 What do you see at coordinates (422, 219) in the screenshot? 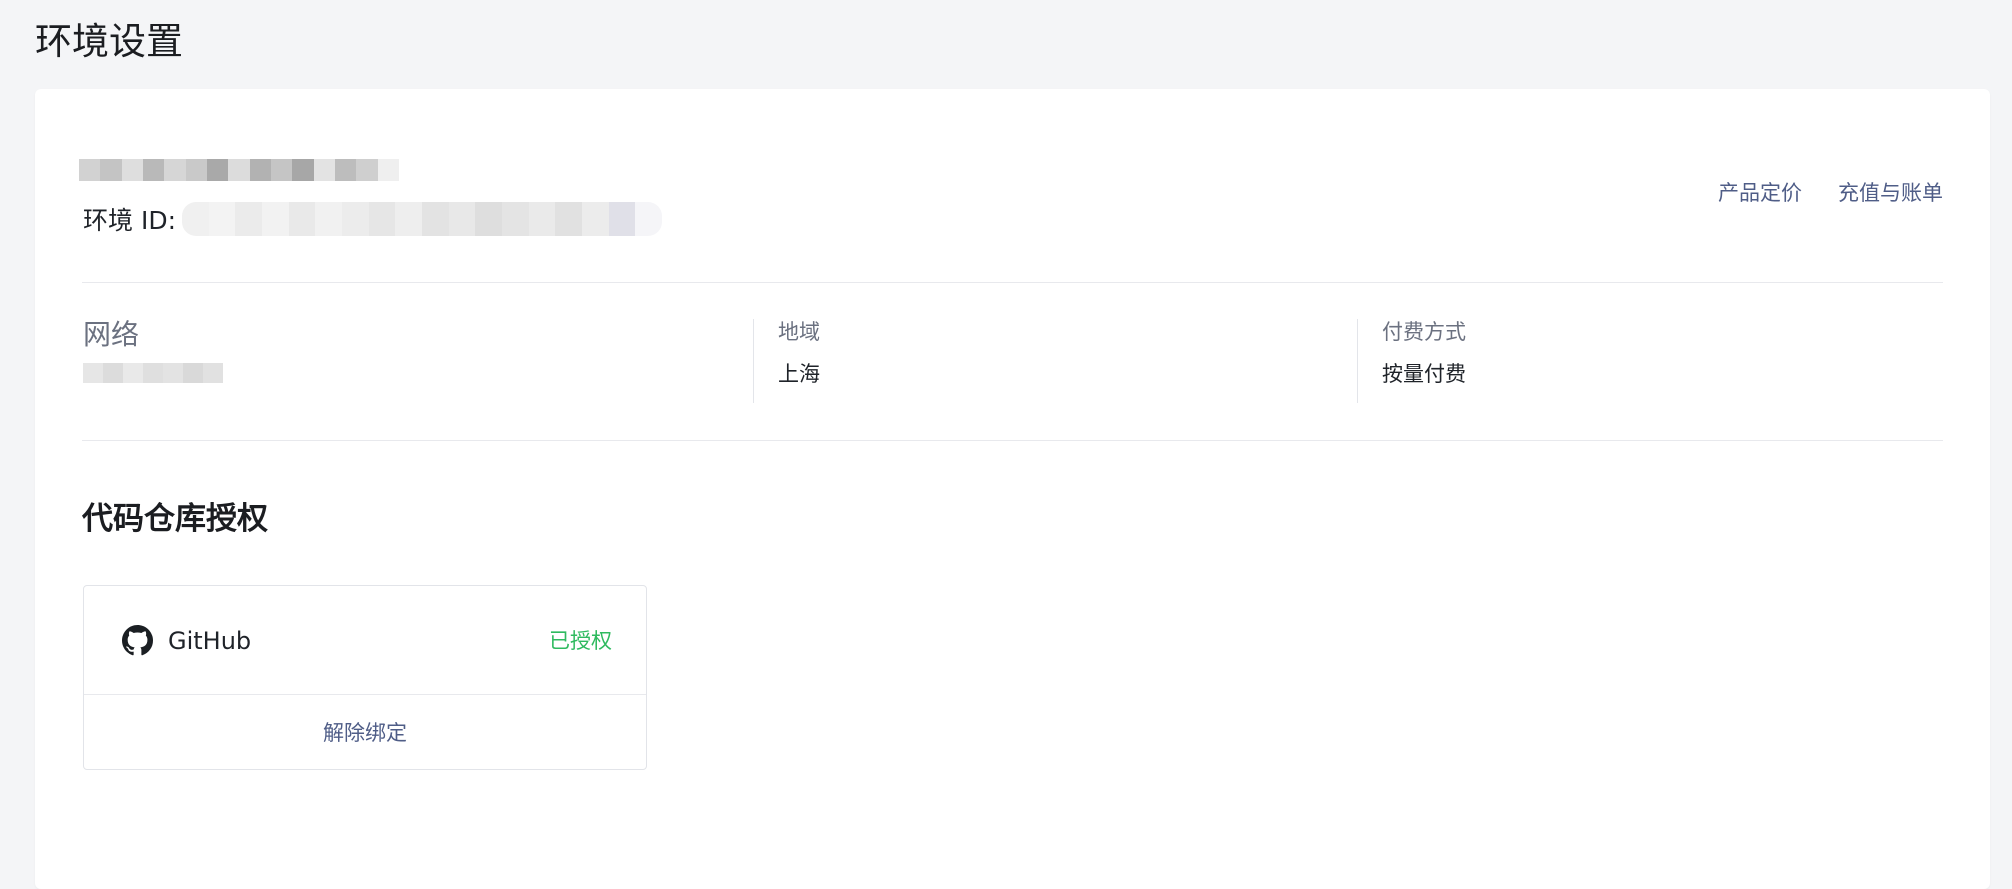
I see `env-id-redacted` at bounding box center [422, 219].